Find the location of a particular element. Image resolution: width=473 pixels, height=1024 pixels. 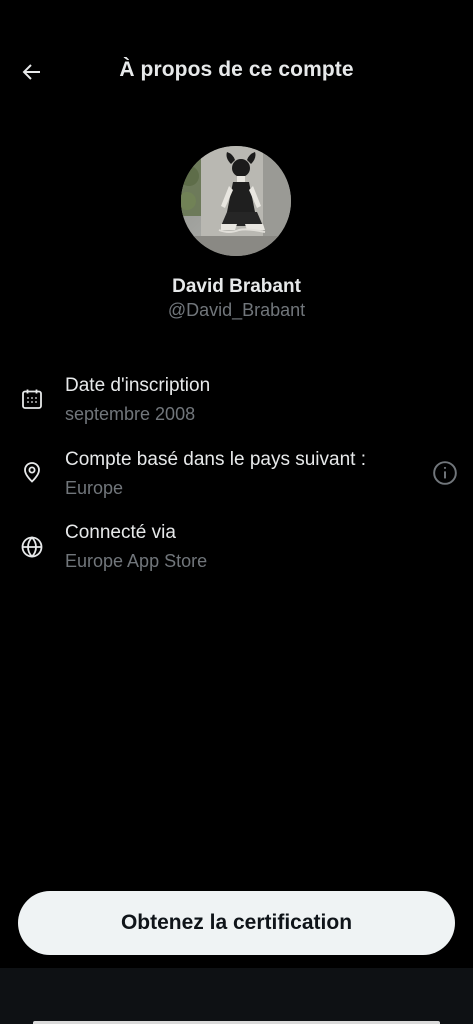

account-country-label: Compte basé dans le pays suivant : is located at coordinates (216, 459).